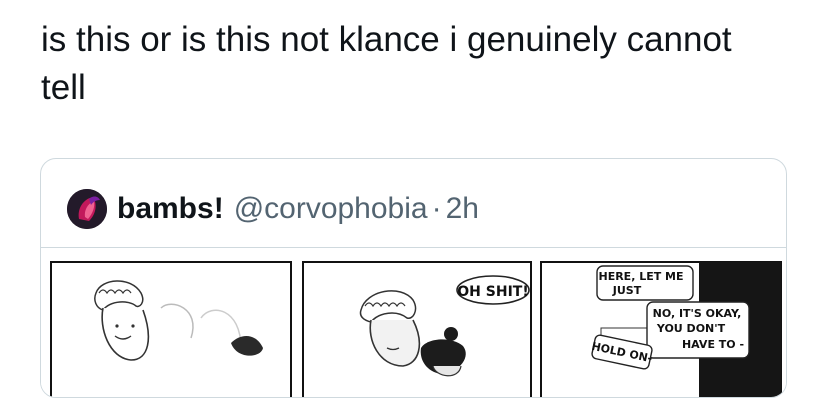 The image size is (828, 398). I want to click on panel-3-bubble-2-line-2: YOU DON'T, so click(691, 328).